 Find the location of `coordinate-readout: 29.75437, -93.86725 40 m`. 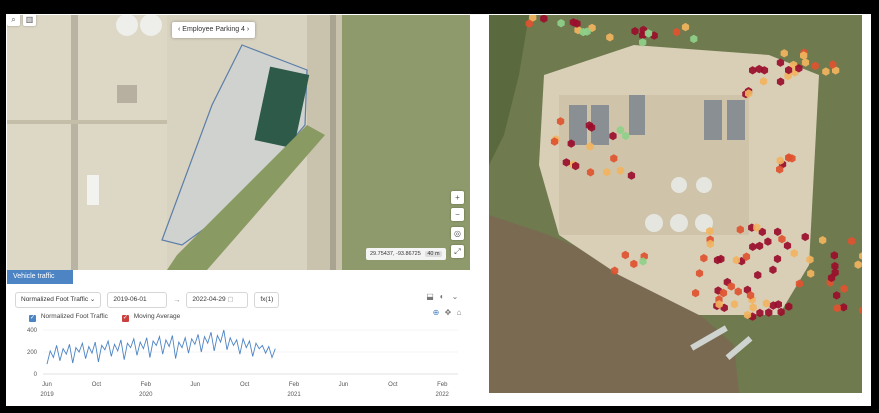

coordinate-readout: 29.75437, -93.86725 40 m is located at coordinates (406, 254).